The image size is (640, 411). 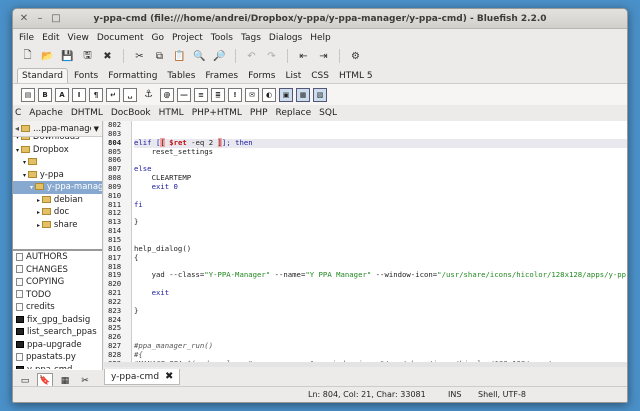 What do you see at coordinates (57, 200) in the screenshot?
I see `tree-item: ▸ debian` at bounding box center [57, 200].